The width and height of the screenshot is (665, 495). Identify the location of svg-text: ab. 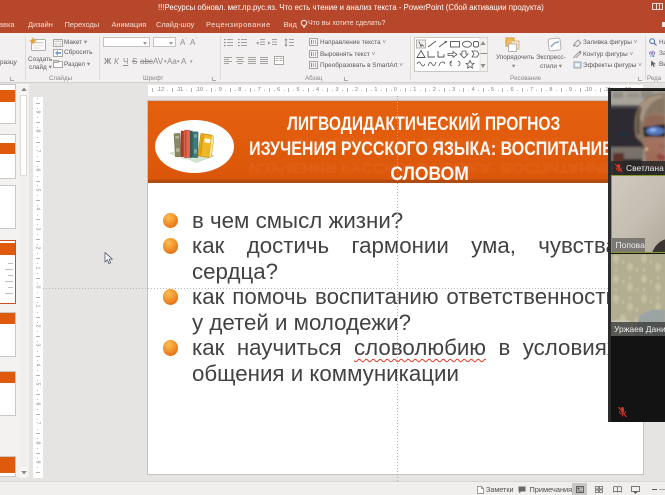
(652, 54).